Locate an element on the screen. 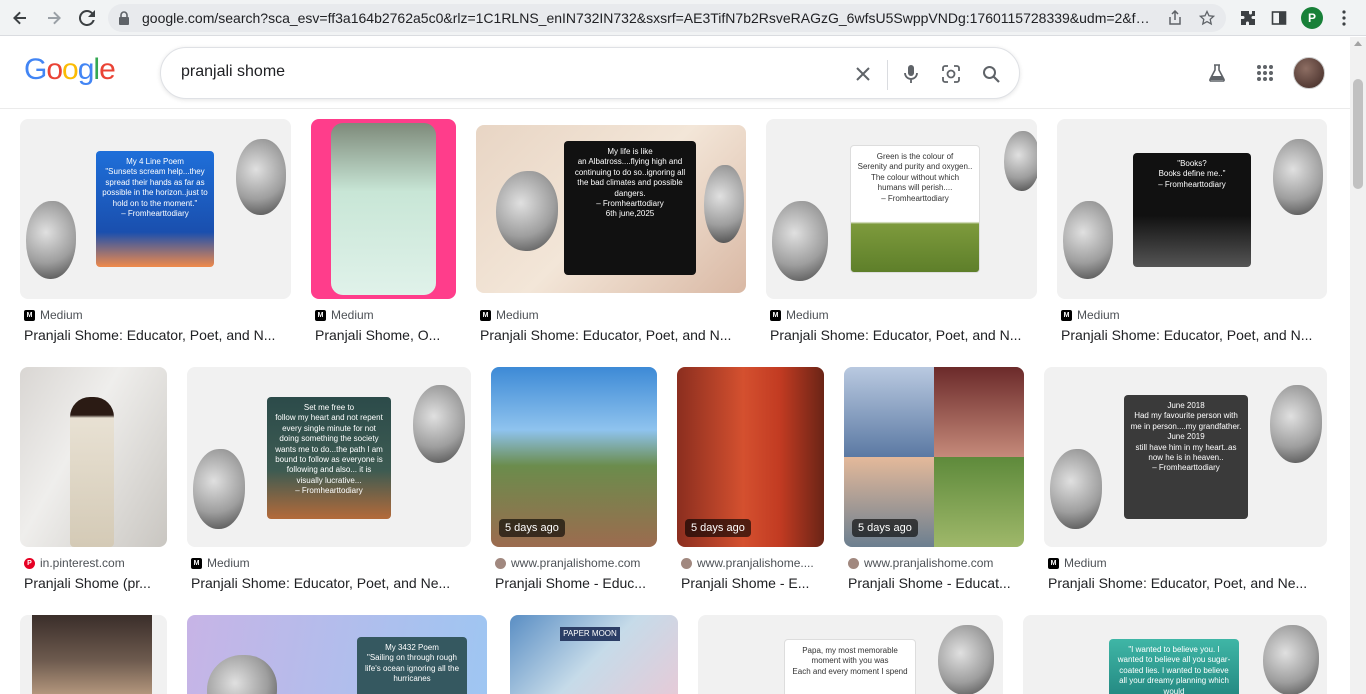  account-avatar is located at coordinates (1309, 73).